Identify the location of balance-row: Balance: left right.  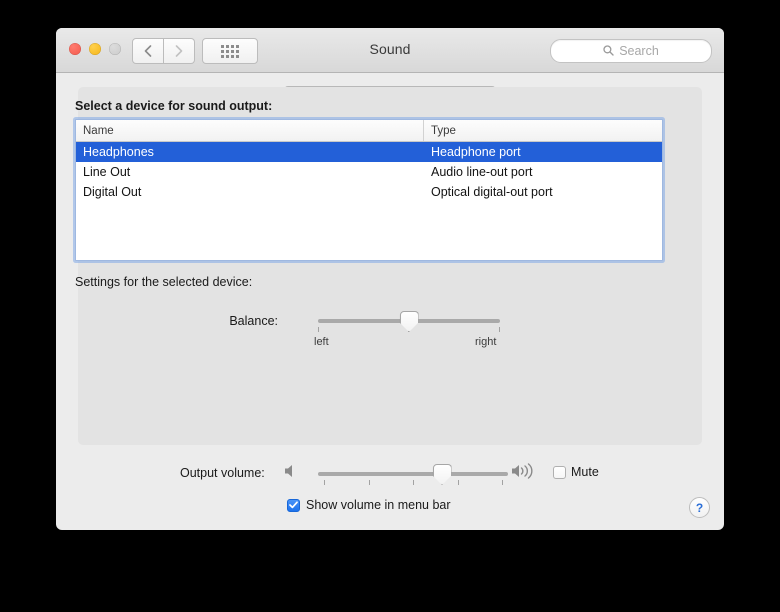
(390, 329).